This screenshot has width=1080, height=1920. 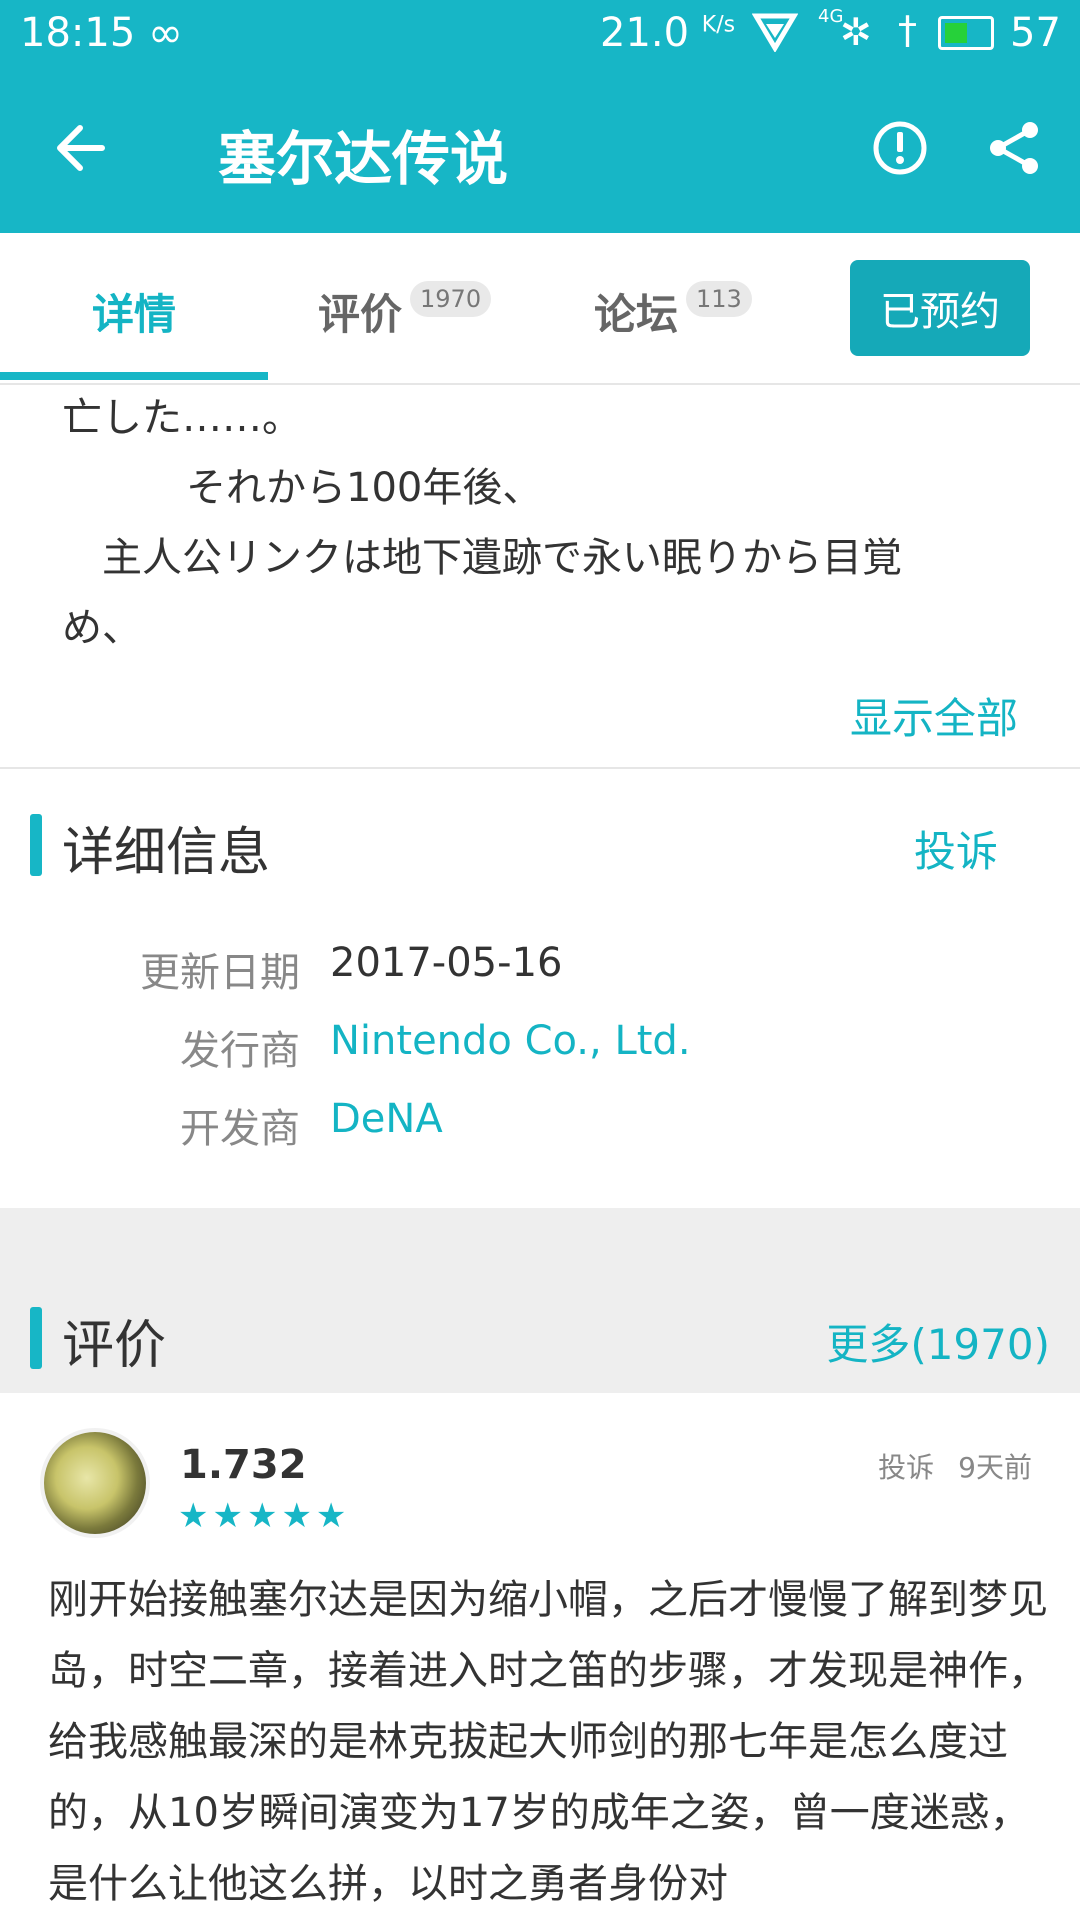 I want to click on signal-star-icon: ✲, so click(x=856, y=32).